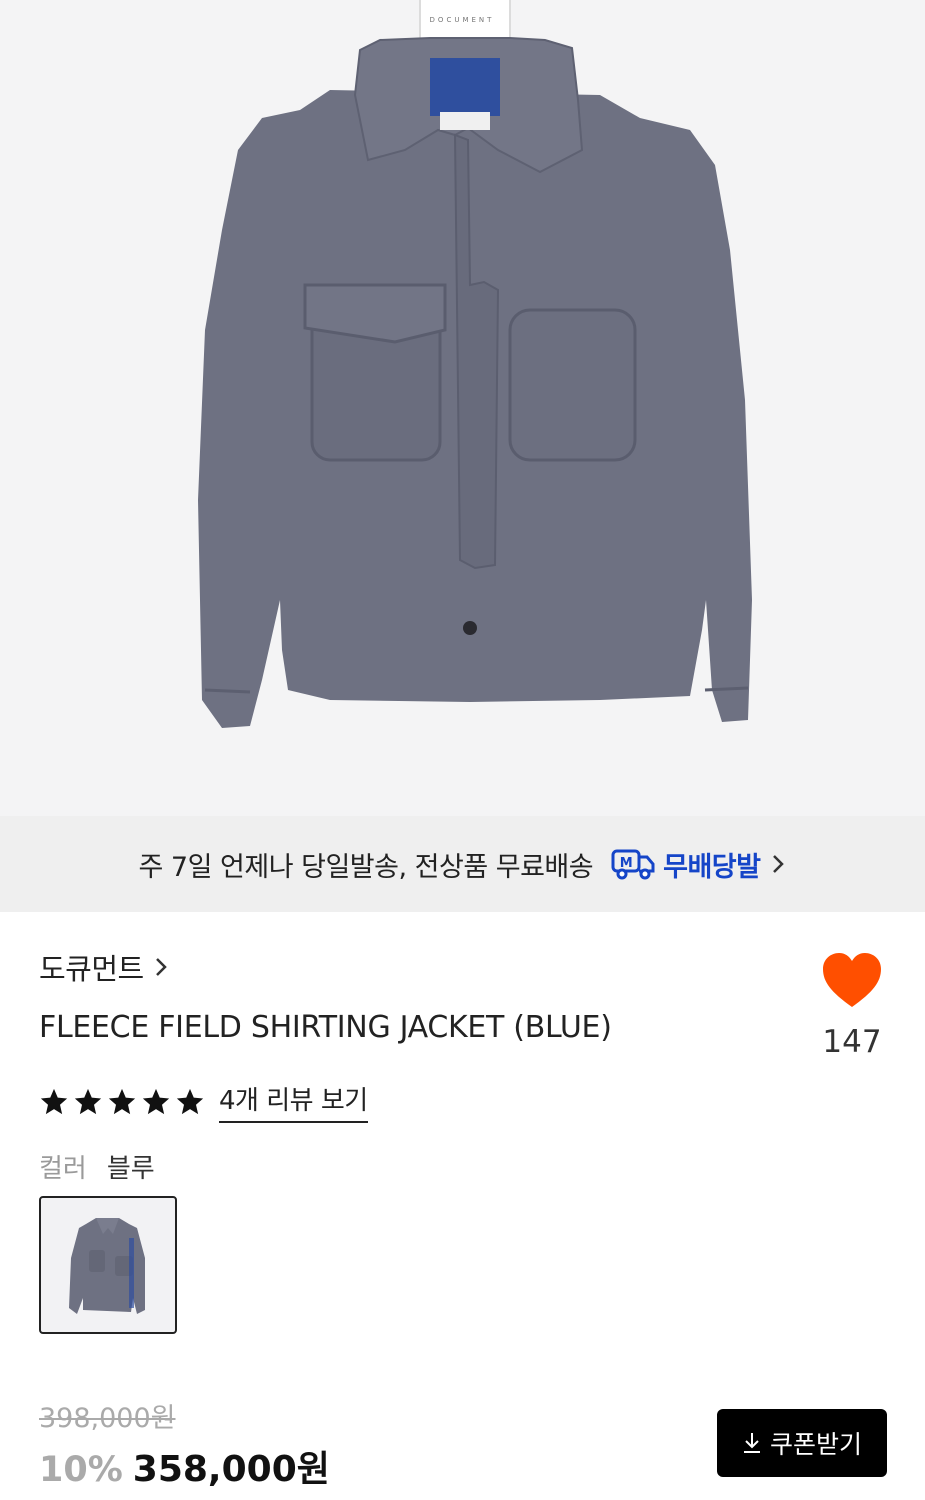  I want to click on price-row: 10% 358,000원, so click(184, 1466).